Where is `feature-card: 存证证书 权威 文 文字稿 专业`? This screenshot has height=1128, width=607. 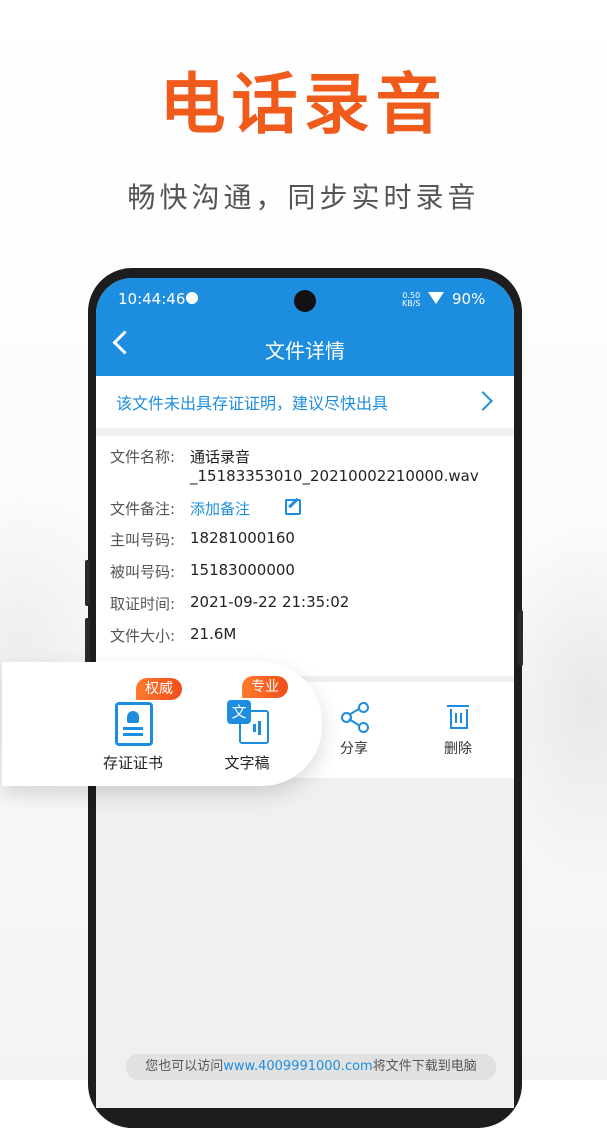 feature-card: 存证证书 权威 文 文字稿 专业 is located at coordinates (162, 724).